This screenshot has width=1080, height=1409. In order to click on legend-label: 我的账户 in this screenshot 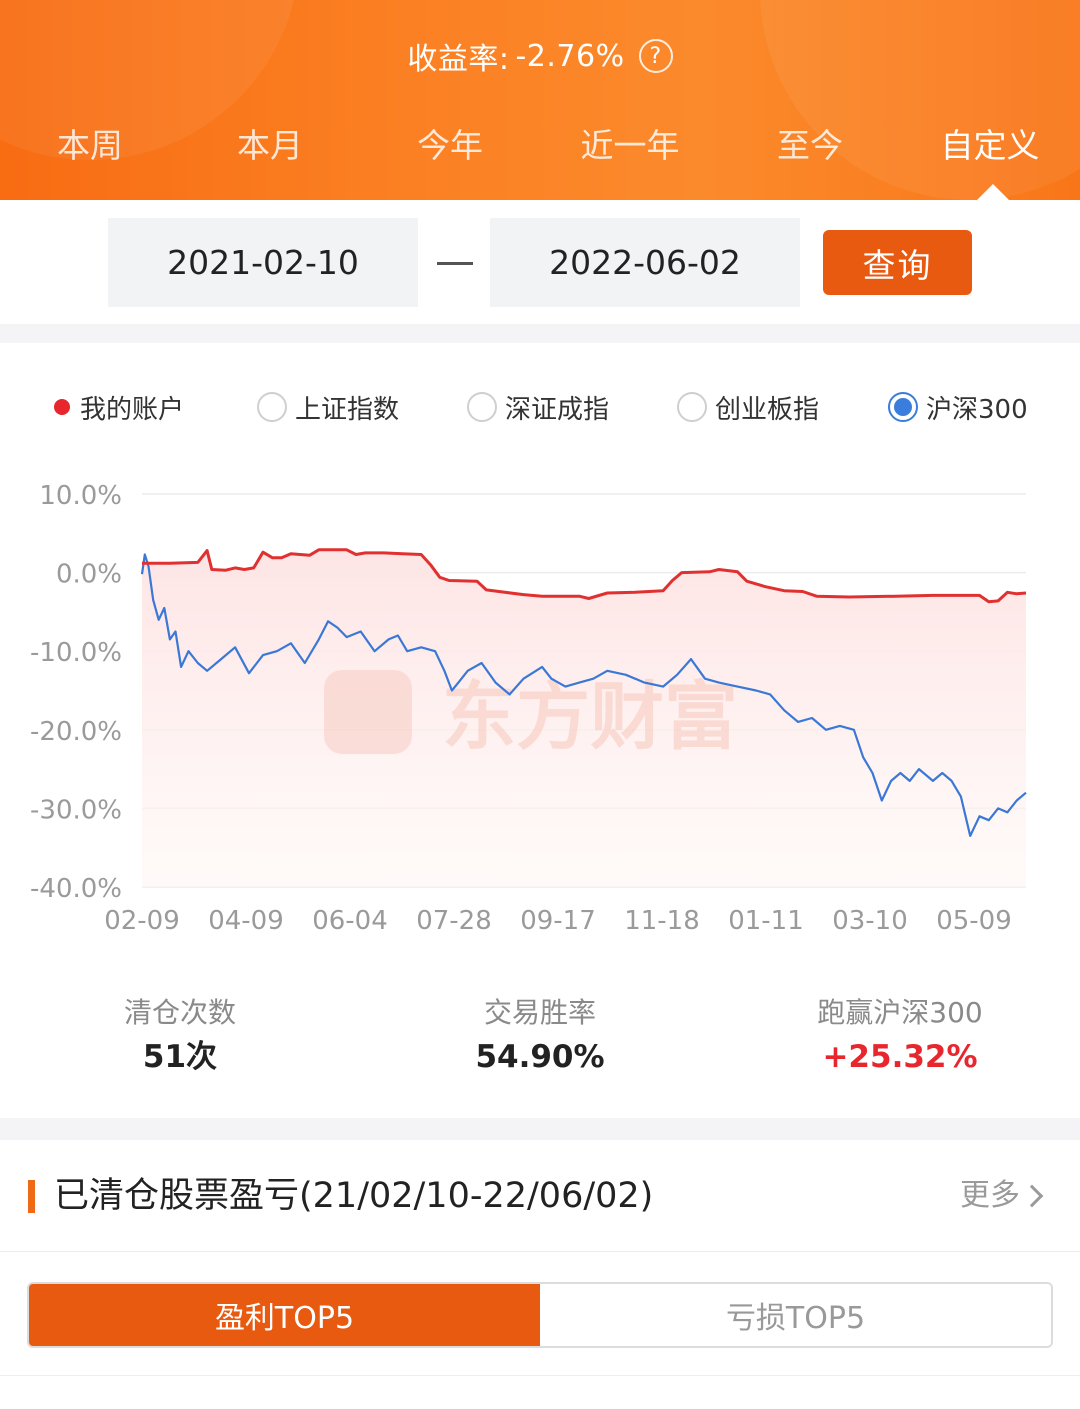, I will do `click(132, 409)`.